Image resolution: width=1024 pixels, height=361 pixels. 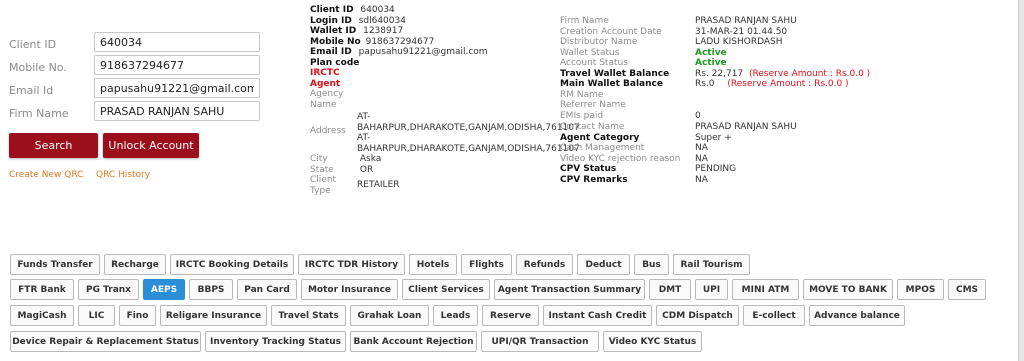 I want to click on cash-management-label: Cash Management, so click(x=602, y=148).